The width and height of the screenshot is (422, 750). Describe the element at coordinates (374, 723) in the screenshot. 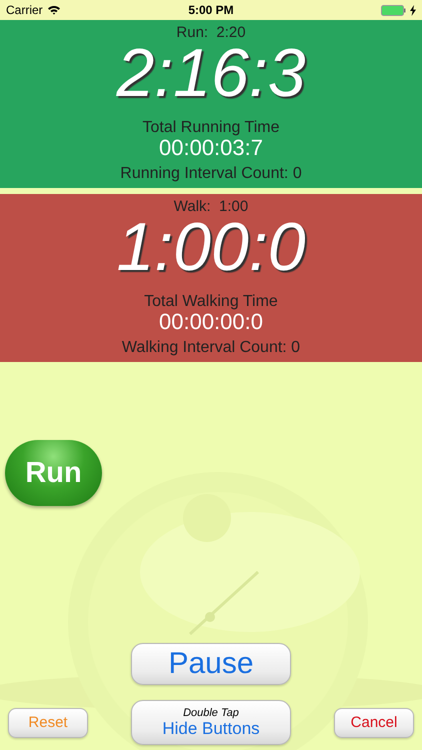

I see `cancel-button: Cancel` at that location.